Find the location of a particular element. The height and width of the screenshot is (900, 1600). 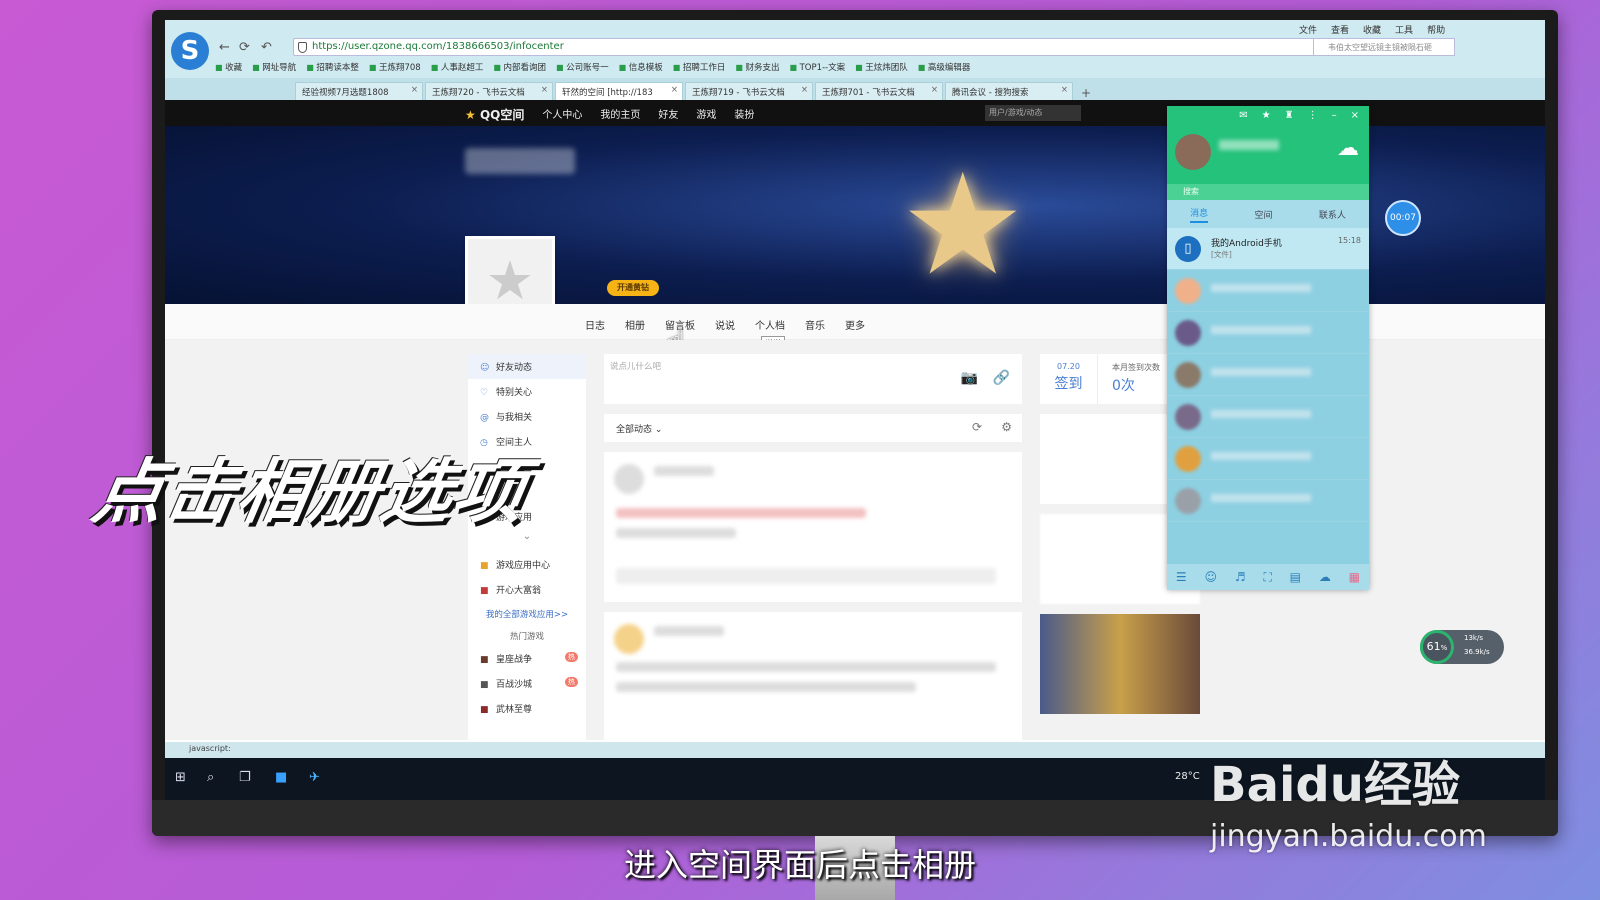

cloud-icon: ☁ is located at coordinates (1325, 577).